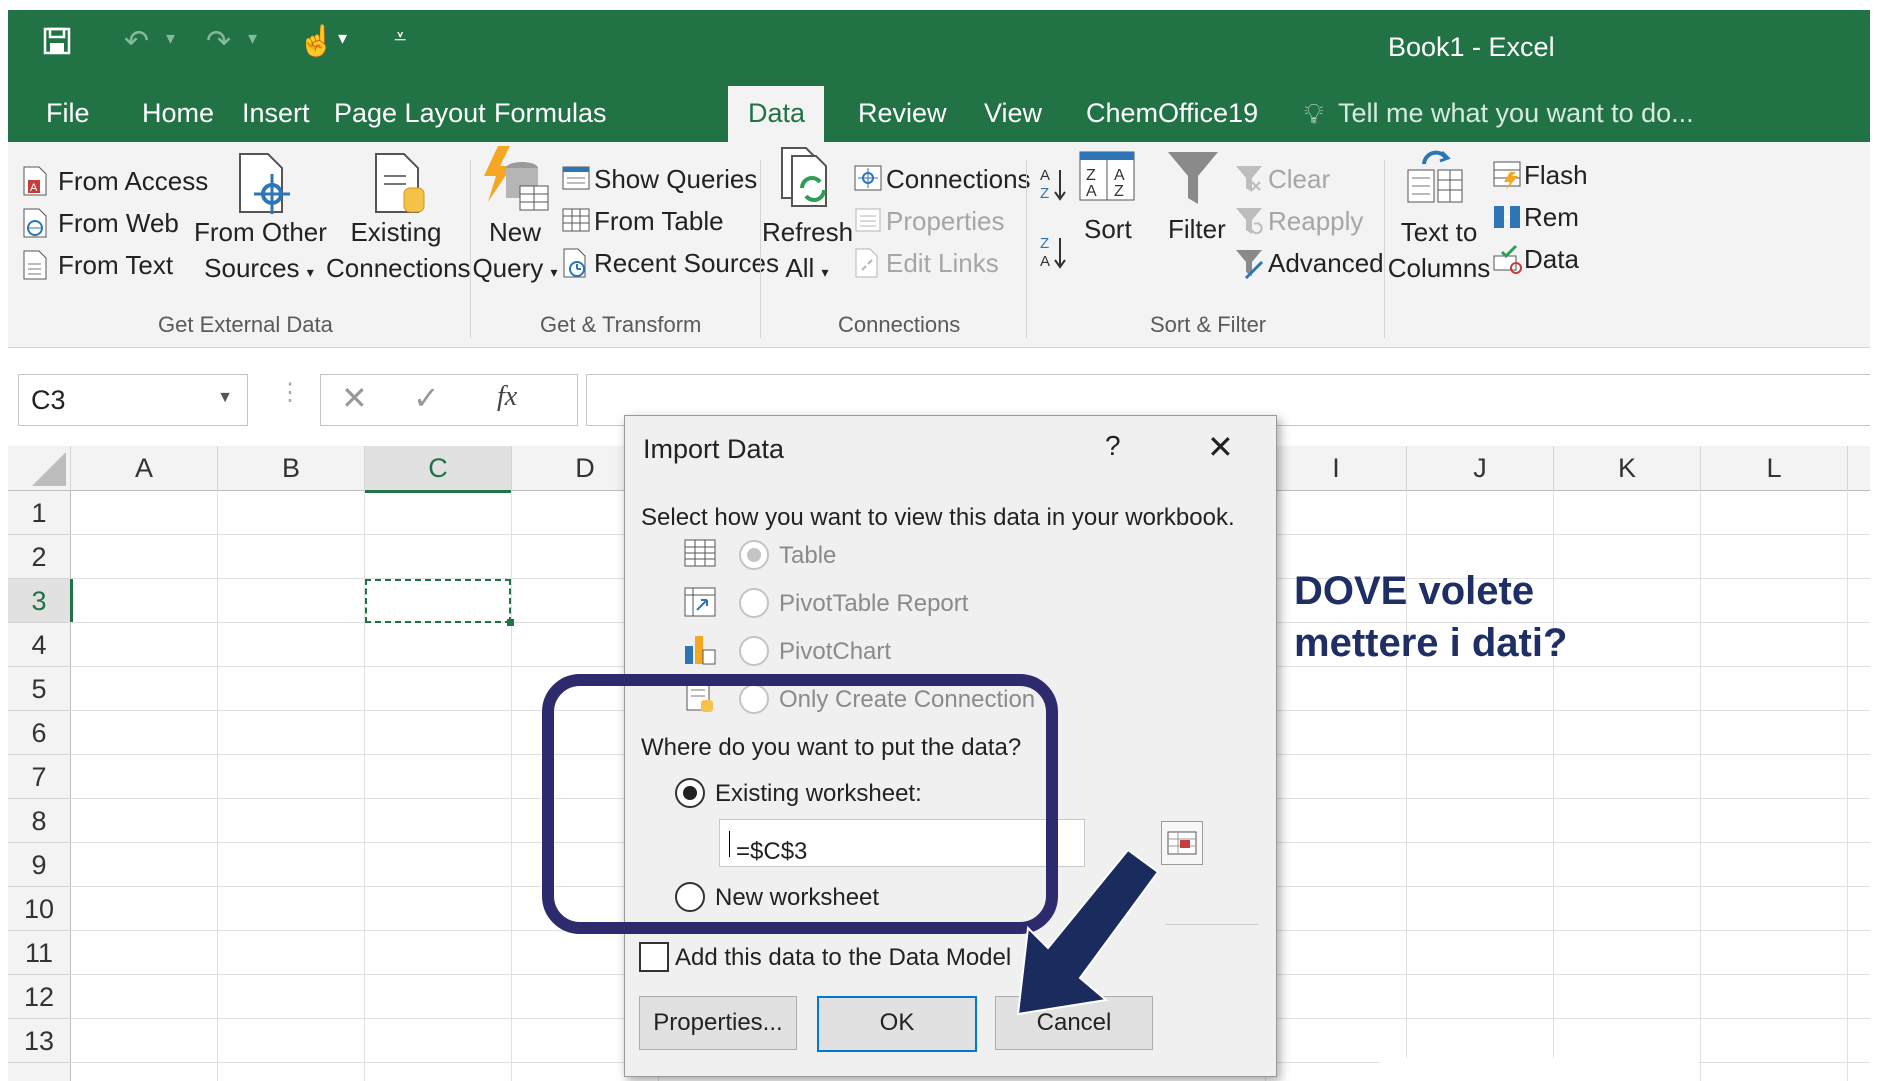  Describe the element at coordinates (1249, 223) in the screenshot. I see `reapply-icon` at that location.